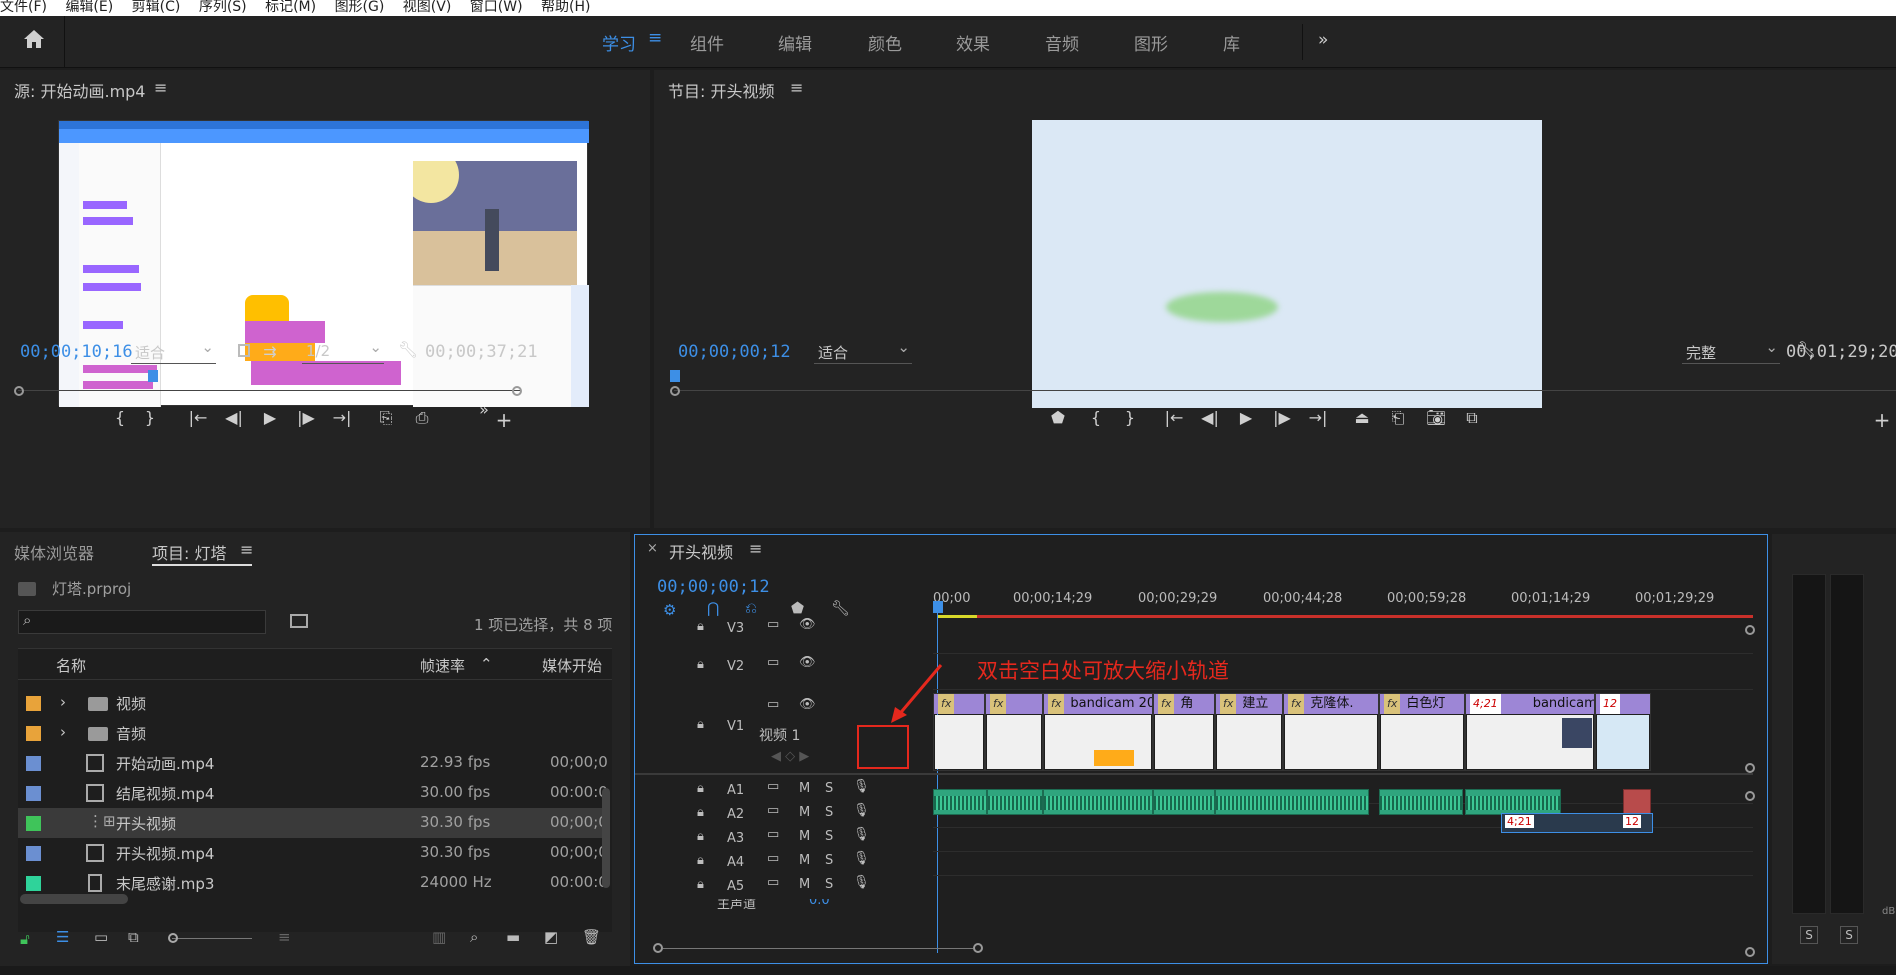  What do you see at coordinates (735, 790) in the screenshot?
I see `track-label: A1` at bounding box center [735, 790].